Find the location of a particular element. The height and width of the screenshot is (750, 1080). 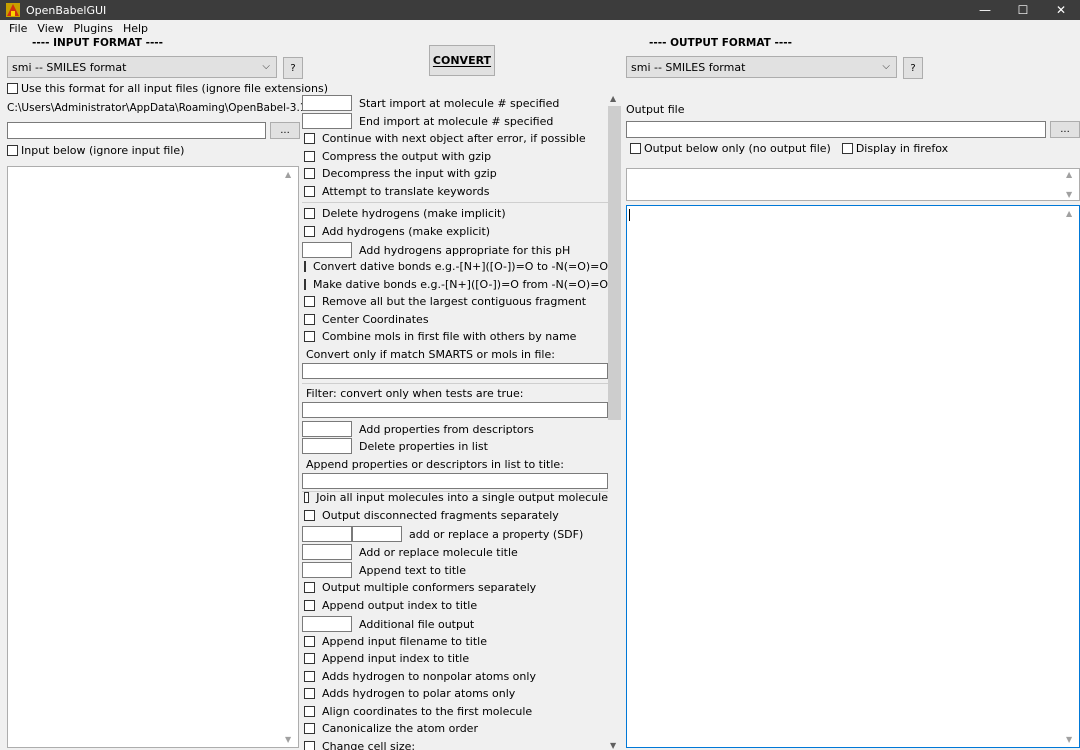

join-molecules-checkbox is located at coordinates (307, 497).